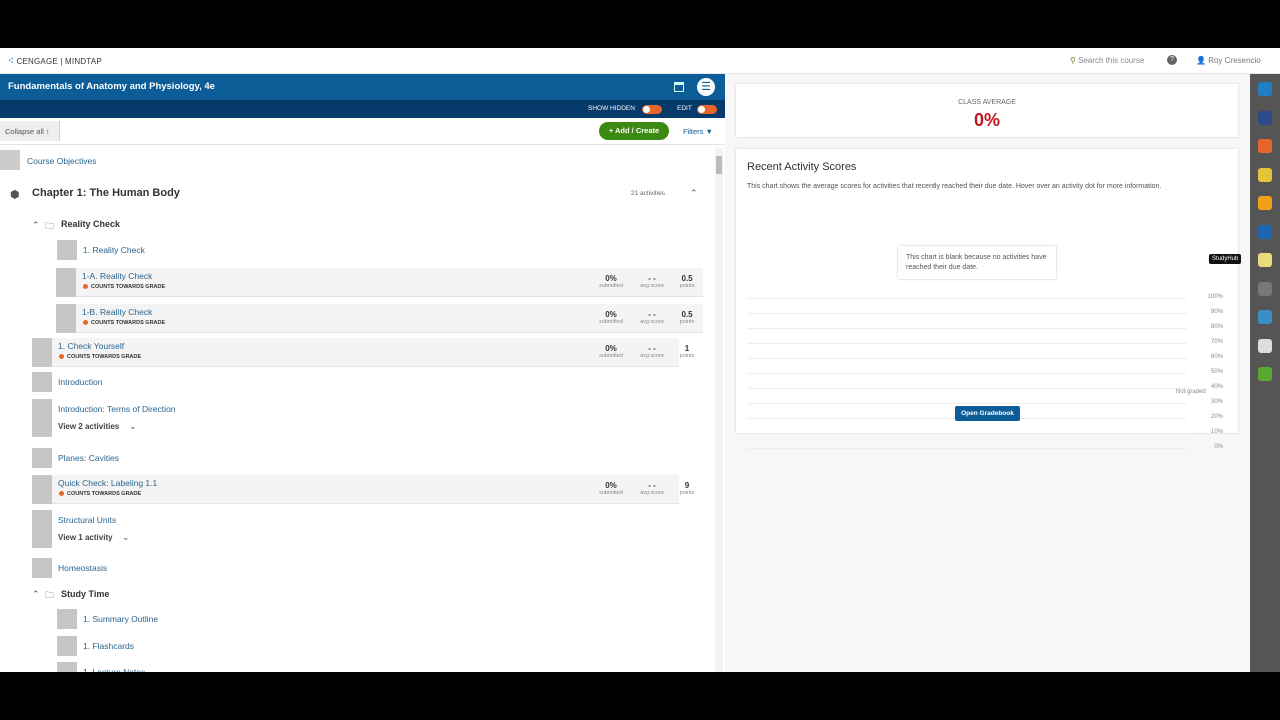 The width and height of the screenshot is (1280, 720). I want to click on scrollbar, so click(719, 410).